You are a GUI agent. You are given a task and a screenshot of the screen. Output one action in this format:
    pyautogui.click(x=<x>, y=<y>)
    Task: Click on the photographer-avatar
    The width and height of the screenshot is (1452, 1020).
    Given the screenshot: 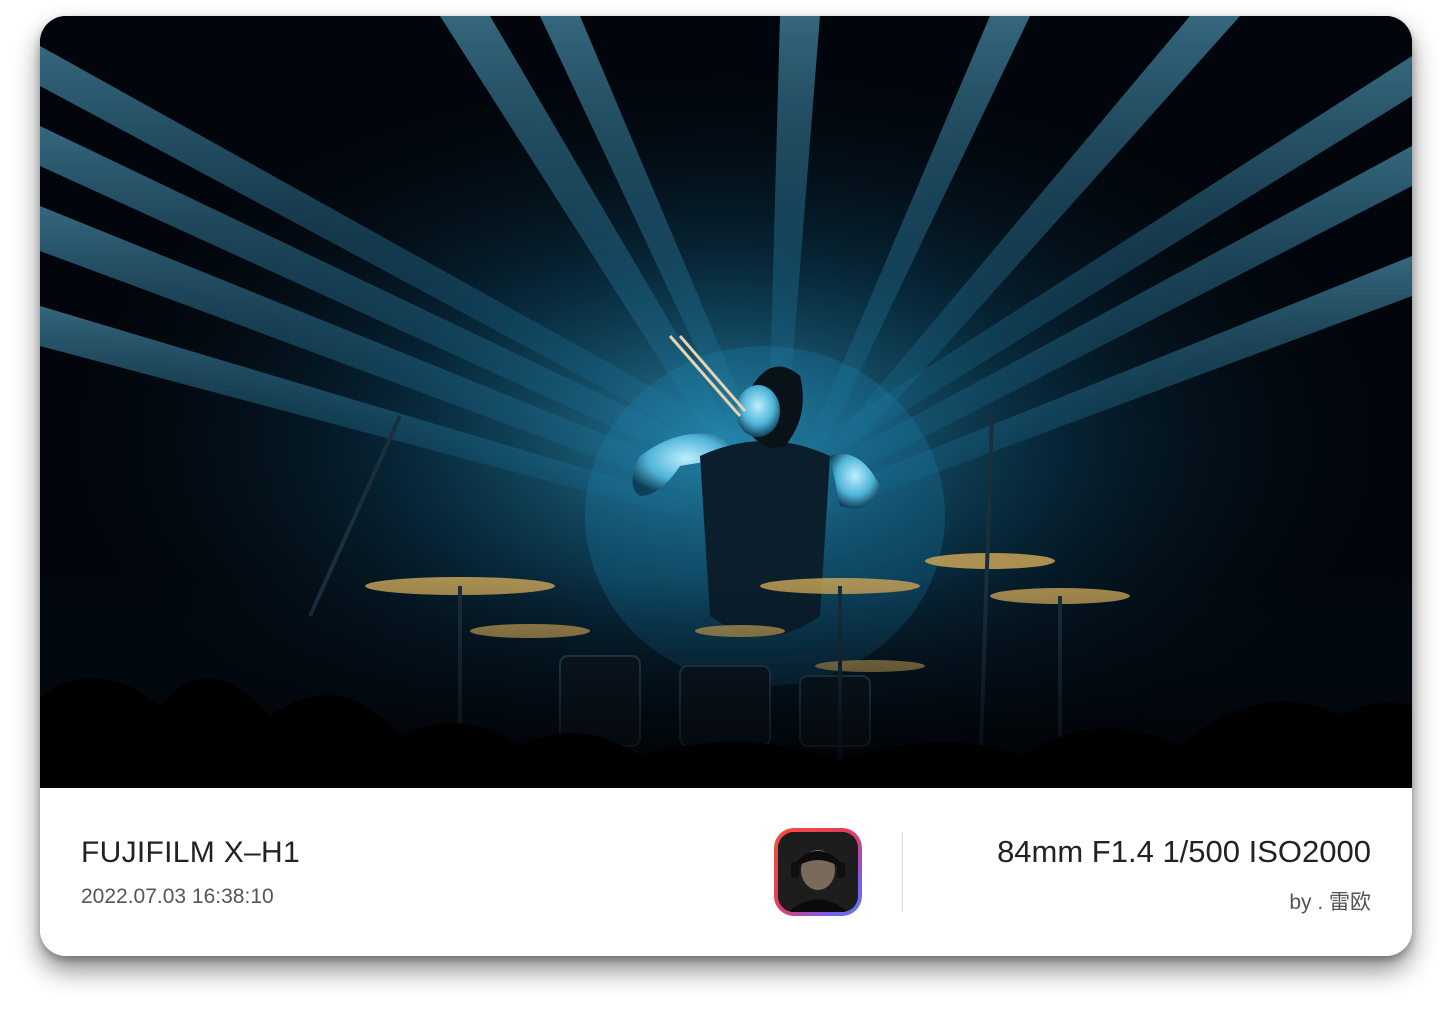 What is the action you would take?
    pyautogui.click(x=818, y=872)
    